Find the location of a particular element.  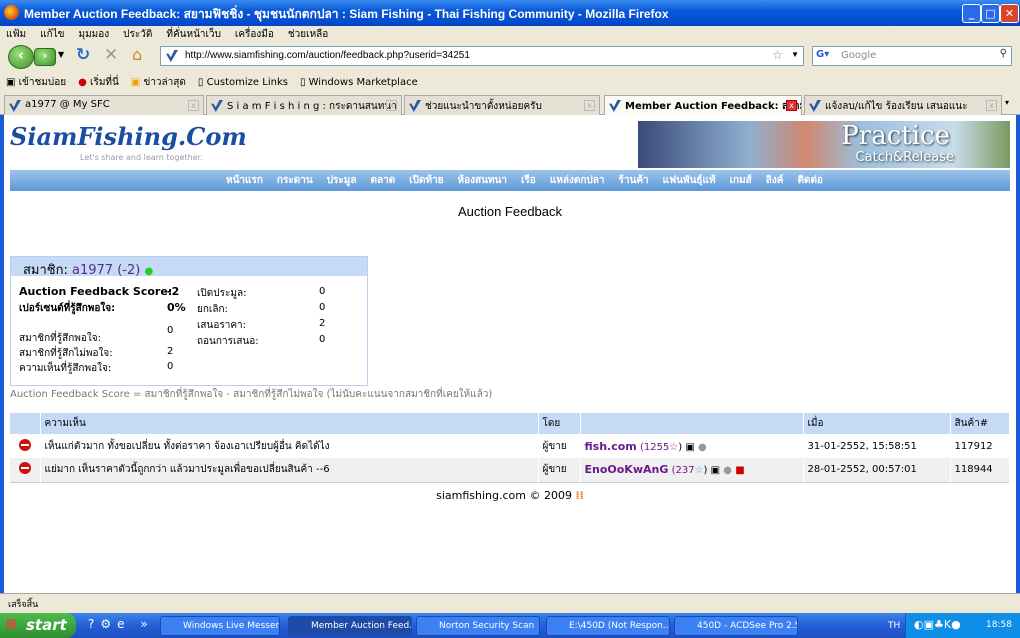

forward-button: › is located at coordinates (45, 57).